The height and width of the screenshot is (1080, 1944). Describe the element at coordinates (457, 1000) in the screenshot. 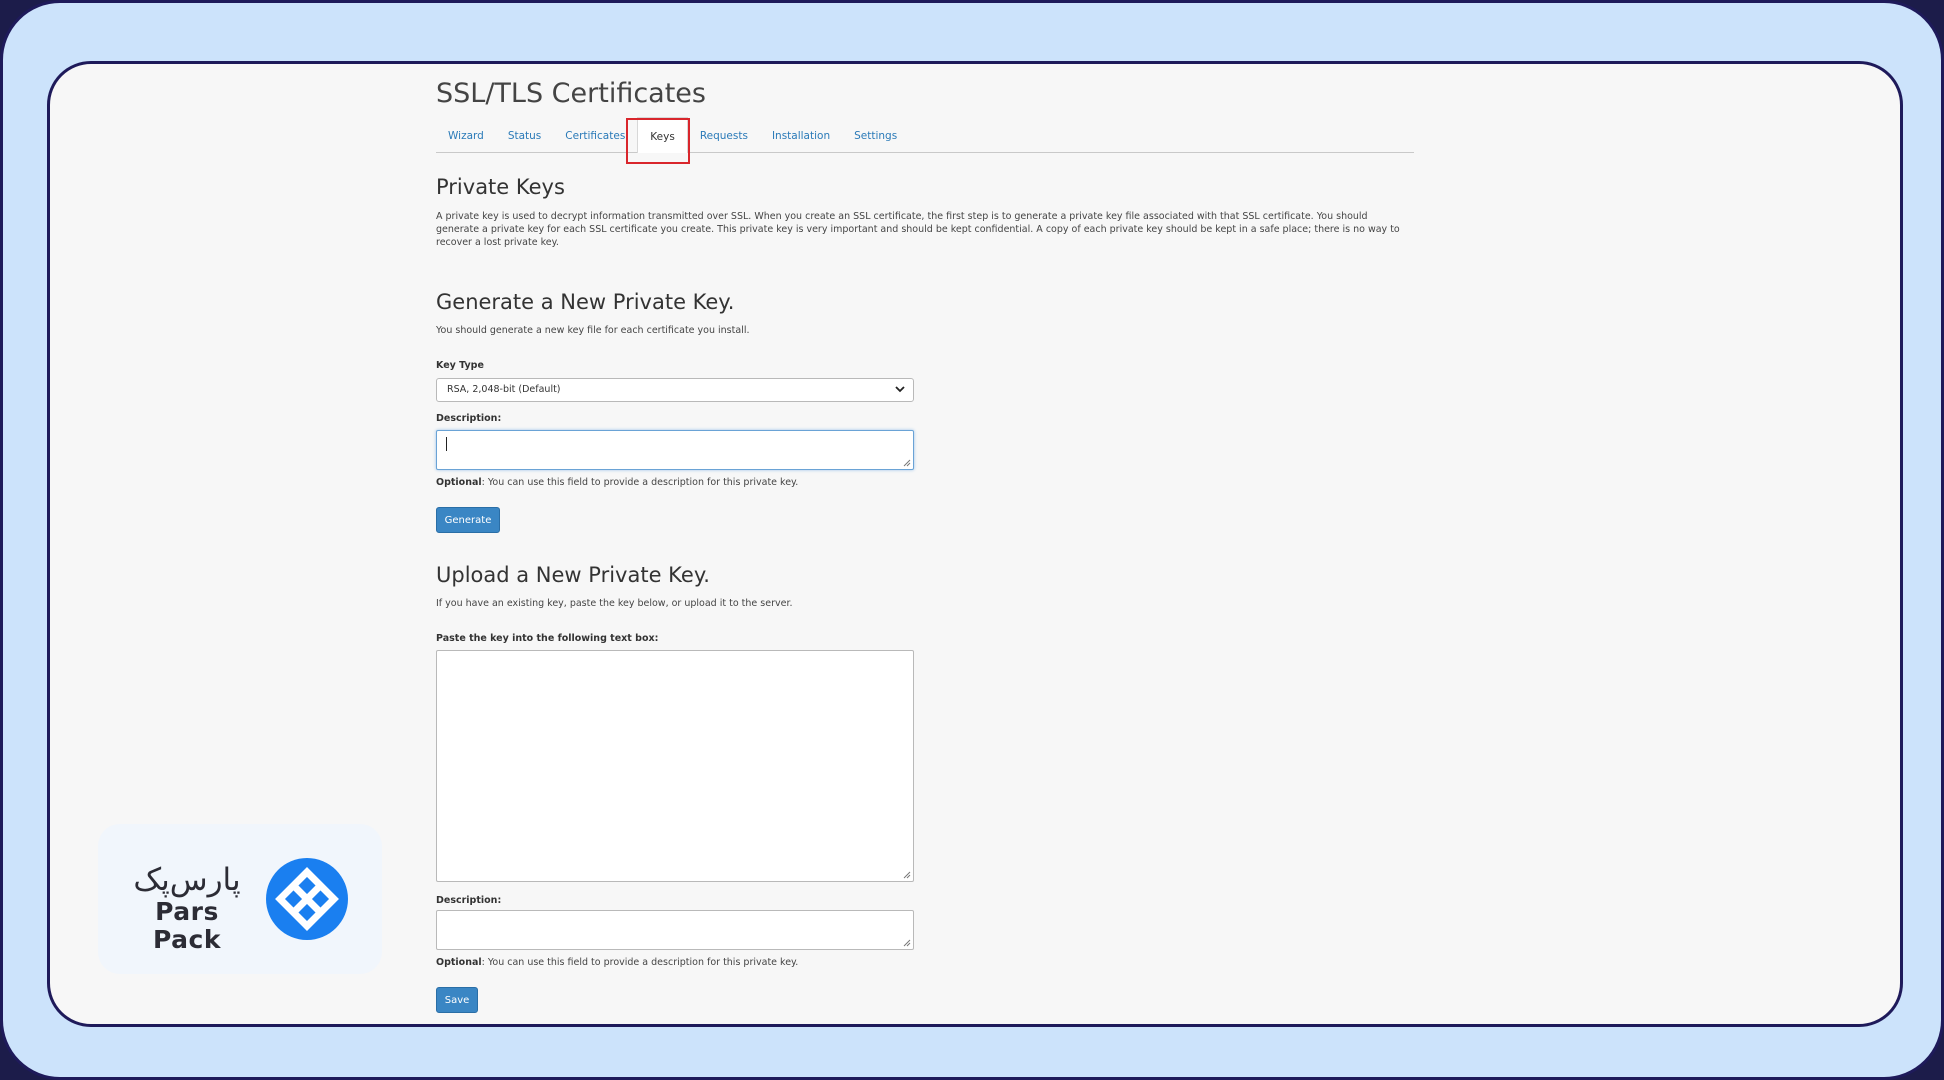

I see `save-button: Save` at that location.